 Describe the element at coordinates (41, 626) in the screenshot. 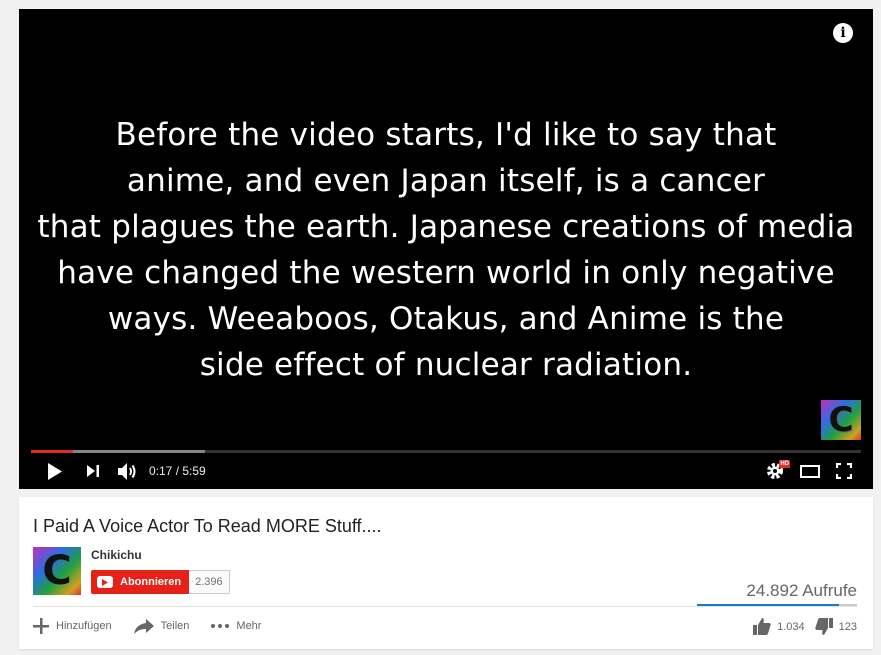

I see `plus-icon` at that location.